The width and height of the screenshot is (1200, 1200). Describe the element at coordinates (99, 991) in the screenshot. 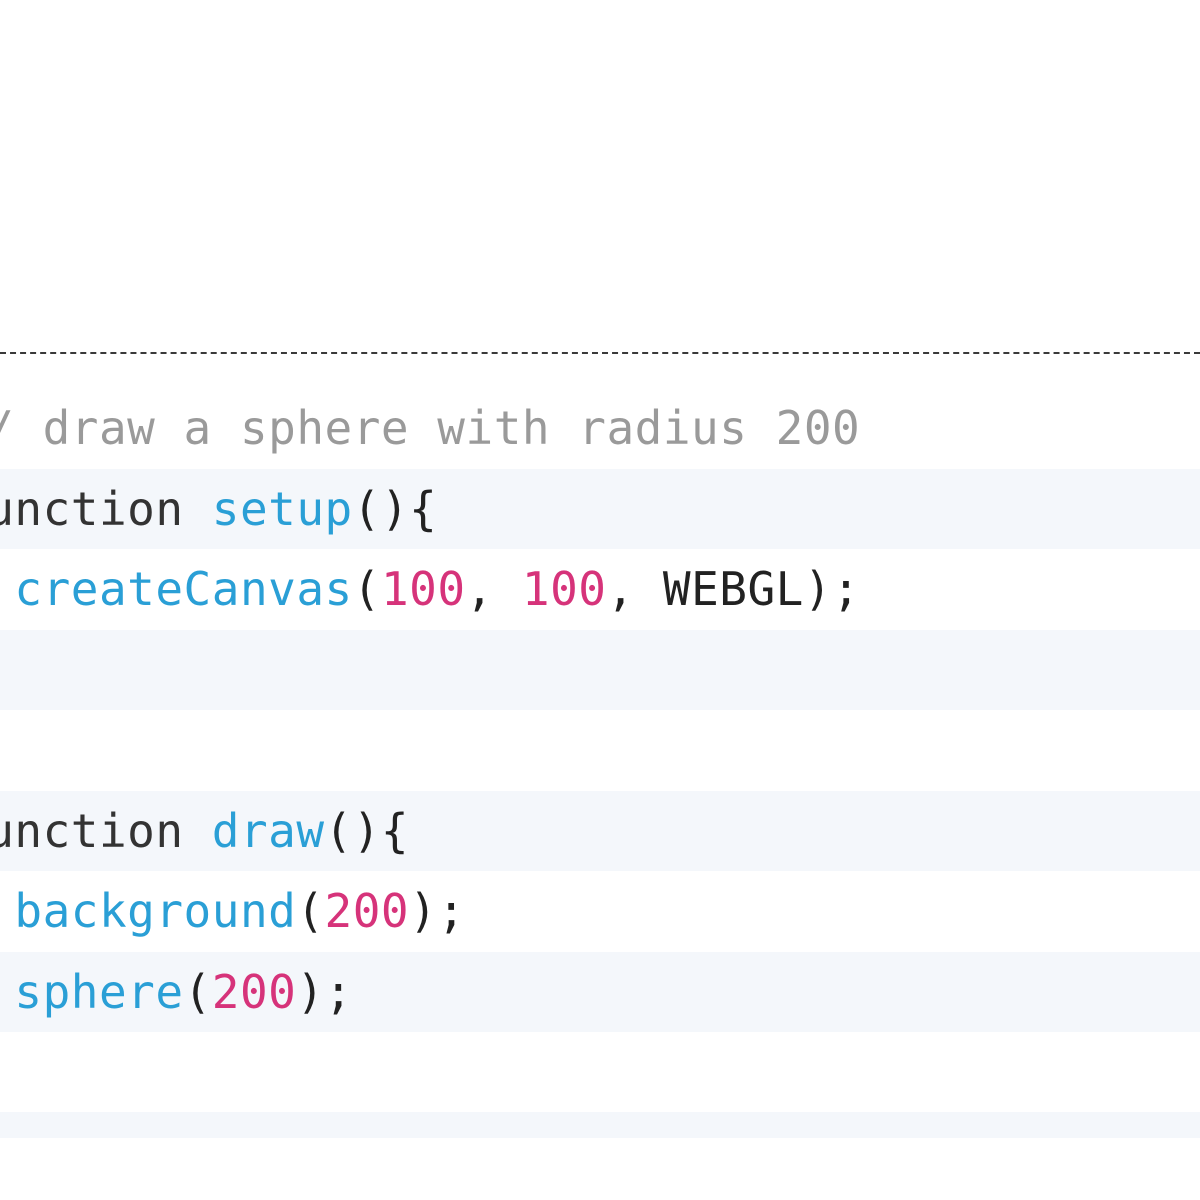

I see `call-sphere: sphere` at that location.